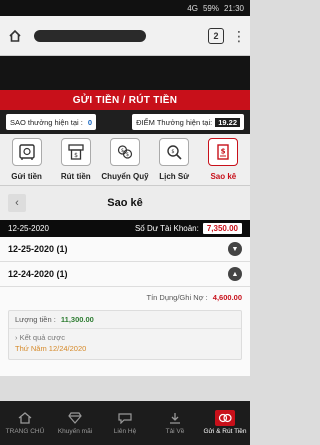  What do you see at coordinates (166, 228) in the screenshot?
I see `balance-label: Số Dư Tài Khoản:` at bounding box center [166, 228].